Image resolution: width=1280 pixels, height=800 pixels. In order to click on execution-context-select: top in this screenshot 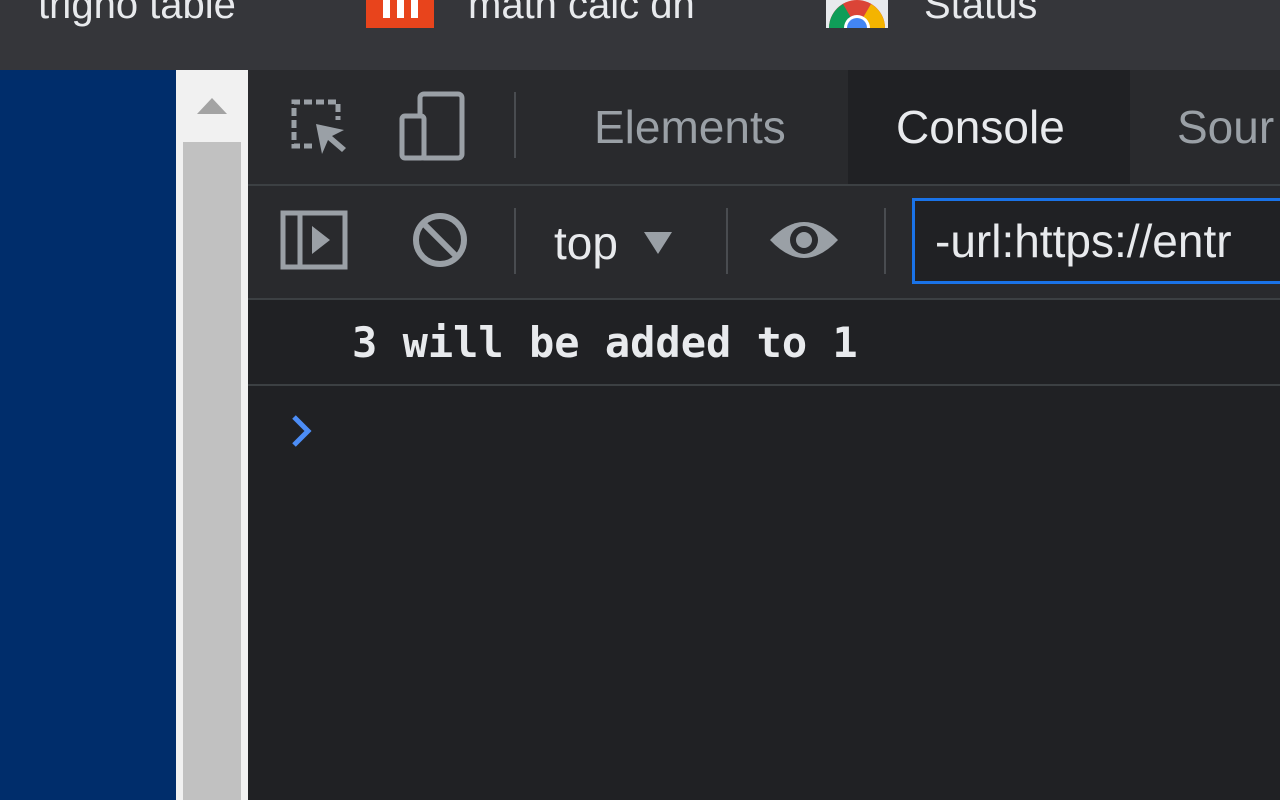, I will do `click(613, 243)`.